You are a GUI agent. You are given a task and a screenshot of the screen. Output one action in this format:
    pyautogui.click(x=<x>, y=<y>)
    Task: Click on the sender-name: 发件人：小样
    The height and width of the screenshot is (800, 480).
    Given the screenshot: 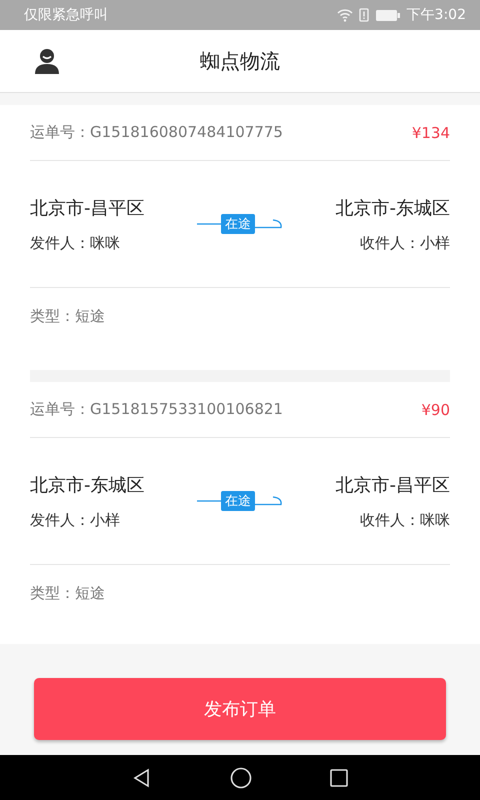 What is the action you would take?
    pyautogui.click(x=75, y=520)
    